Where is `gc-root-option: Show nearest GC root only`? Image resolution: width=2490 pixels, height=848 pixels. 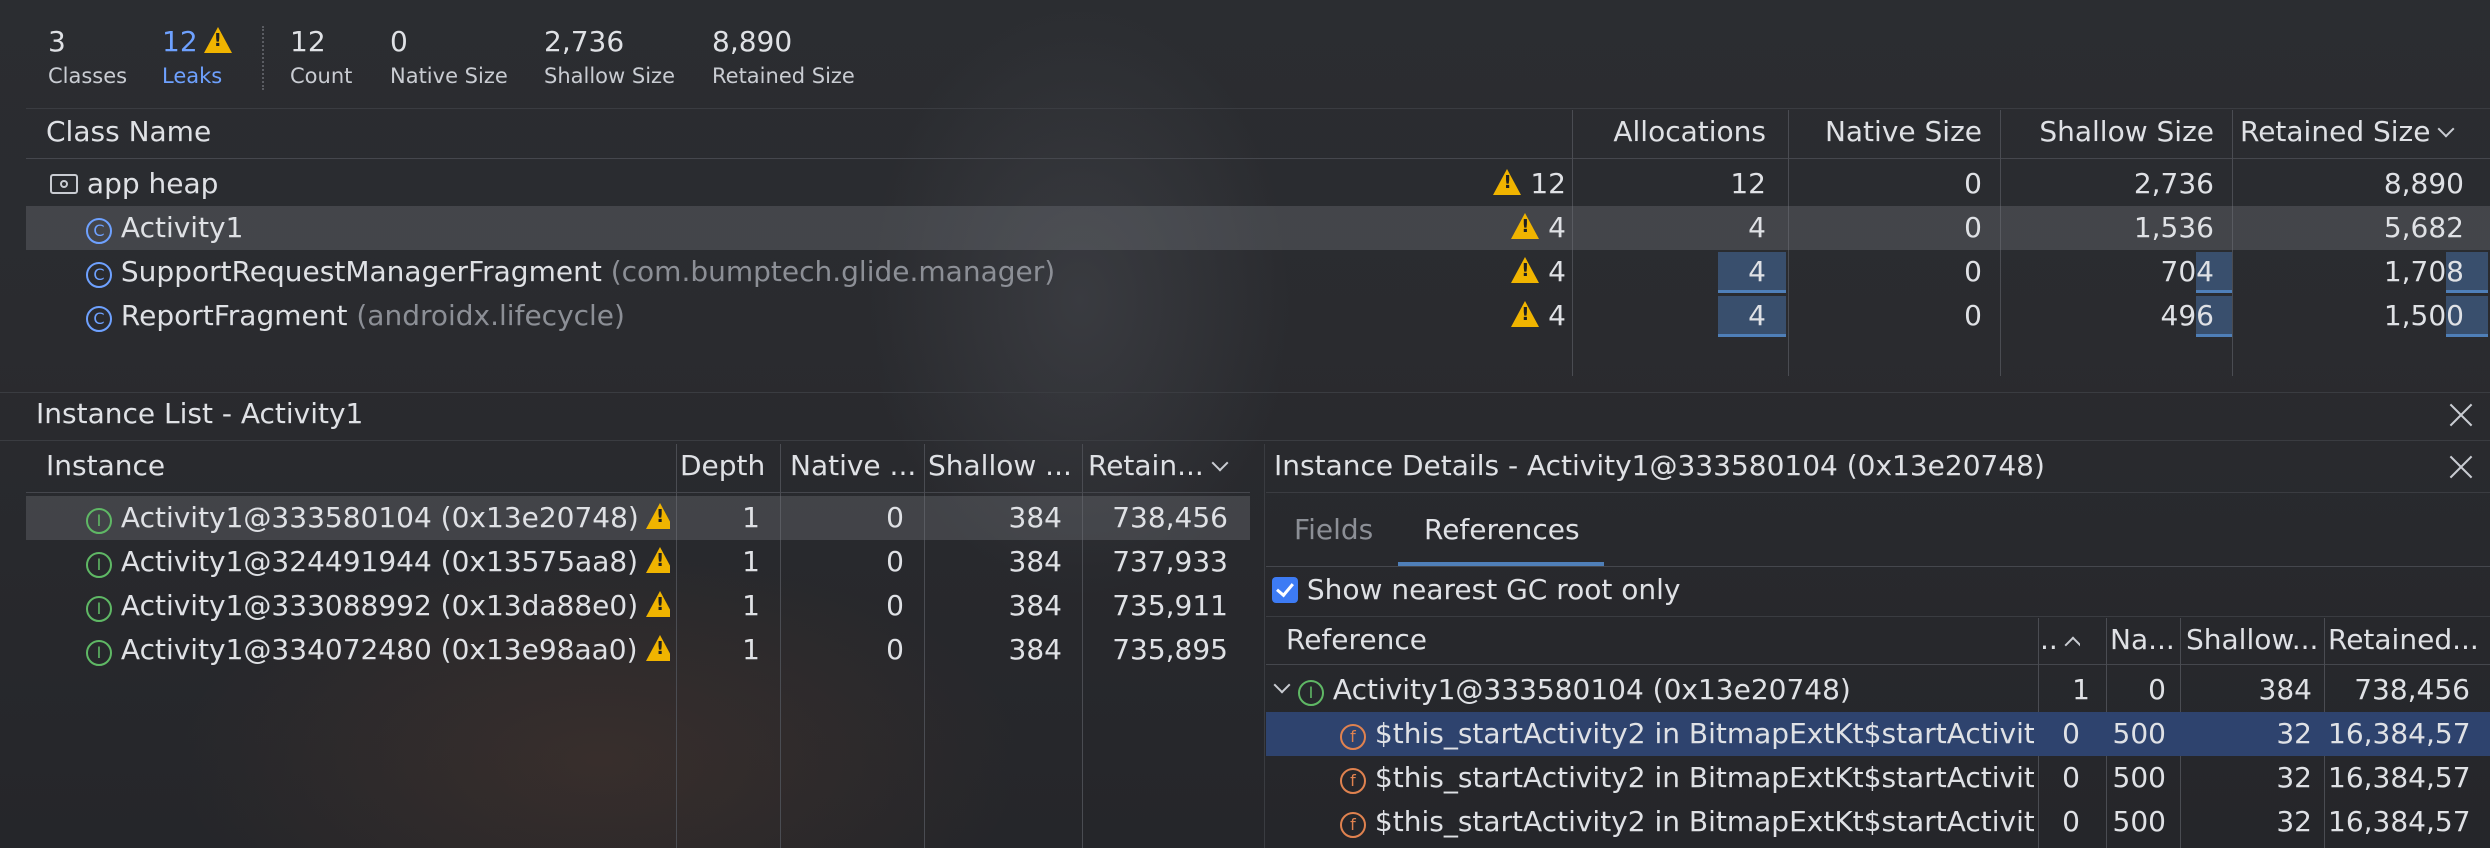 gc-root-option: Show nearest GC root only is located at coordinates (1572, 590).